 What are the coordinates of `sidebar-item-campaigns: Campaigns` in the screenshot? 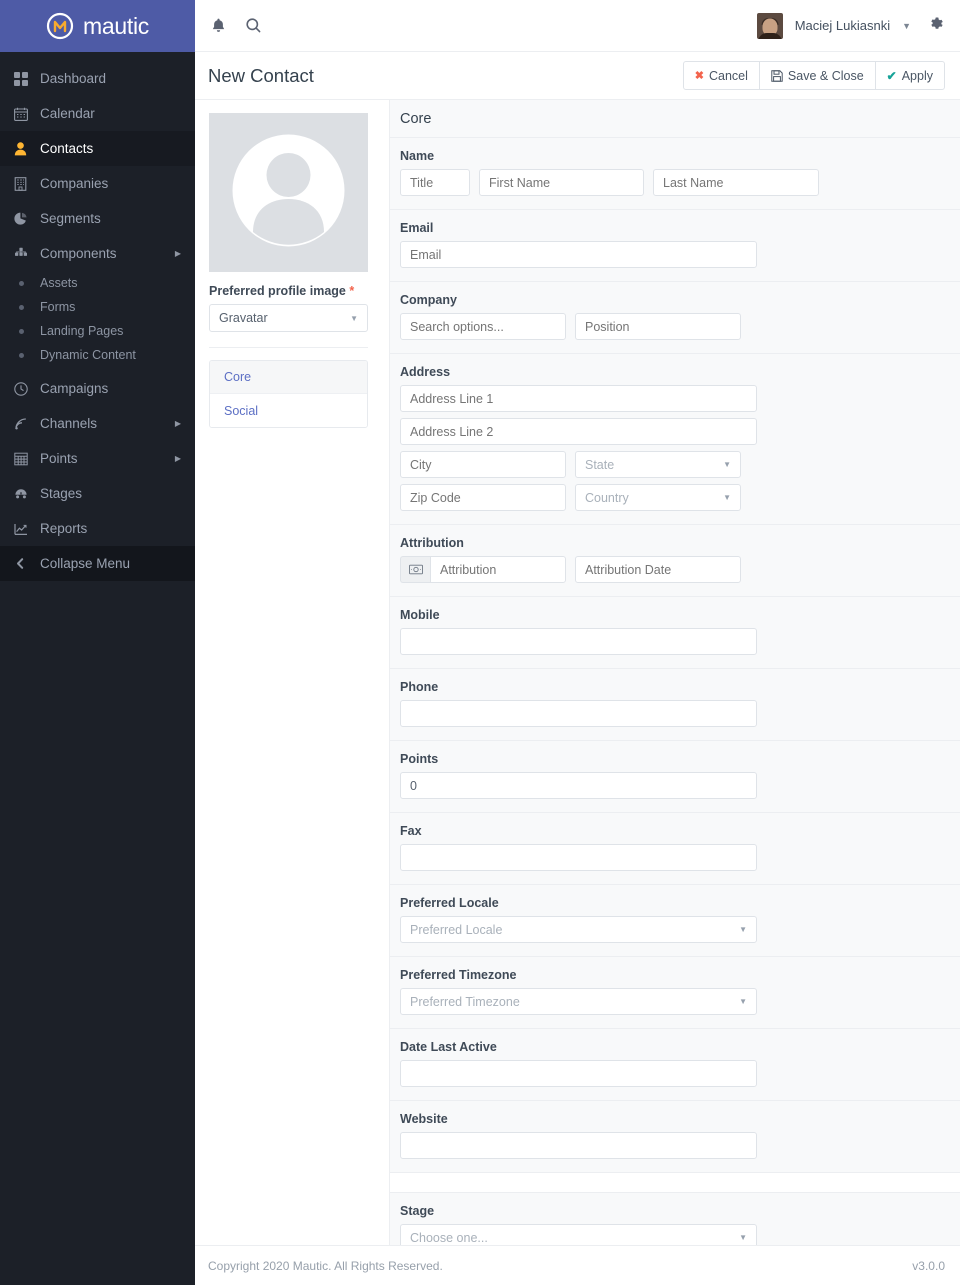 It's located at (97, 388).